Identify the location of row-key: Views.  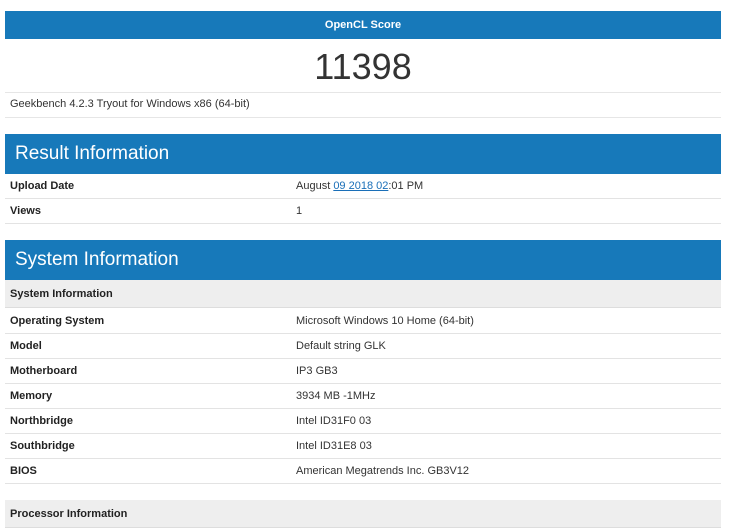
(25, 211).